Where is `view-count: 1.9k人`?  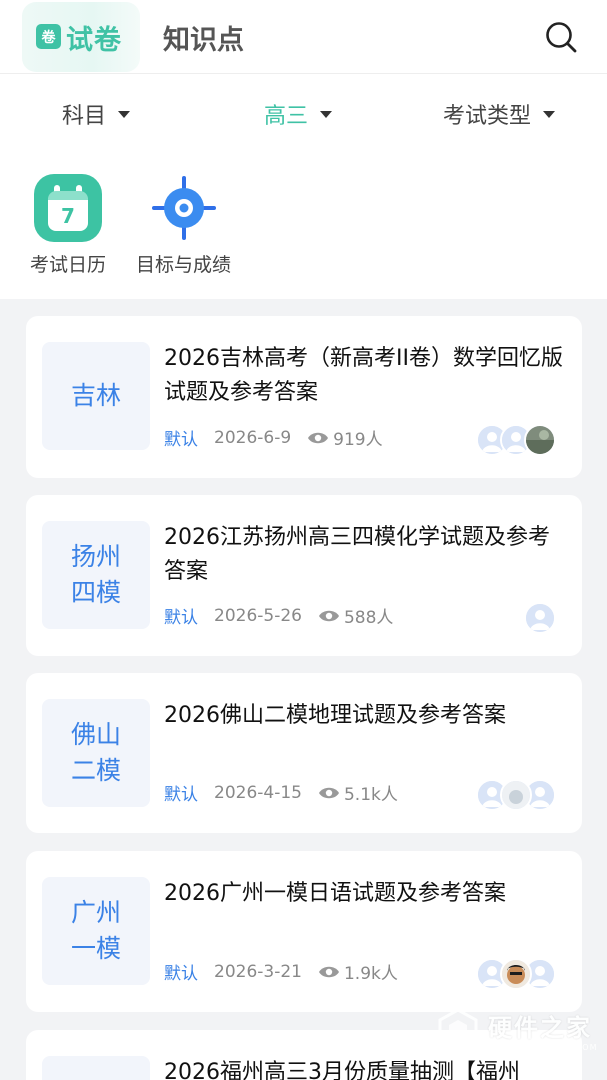
view-count: 1.9k人 is located at coordinates (370, 974).